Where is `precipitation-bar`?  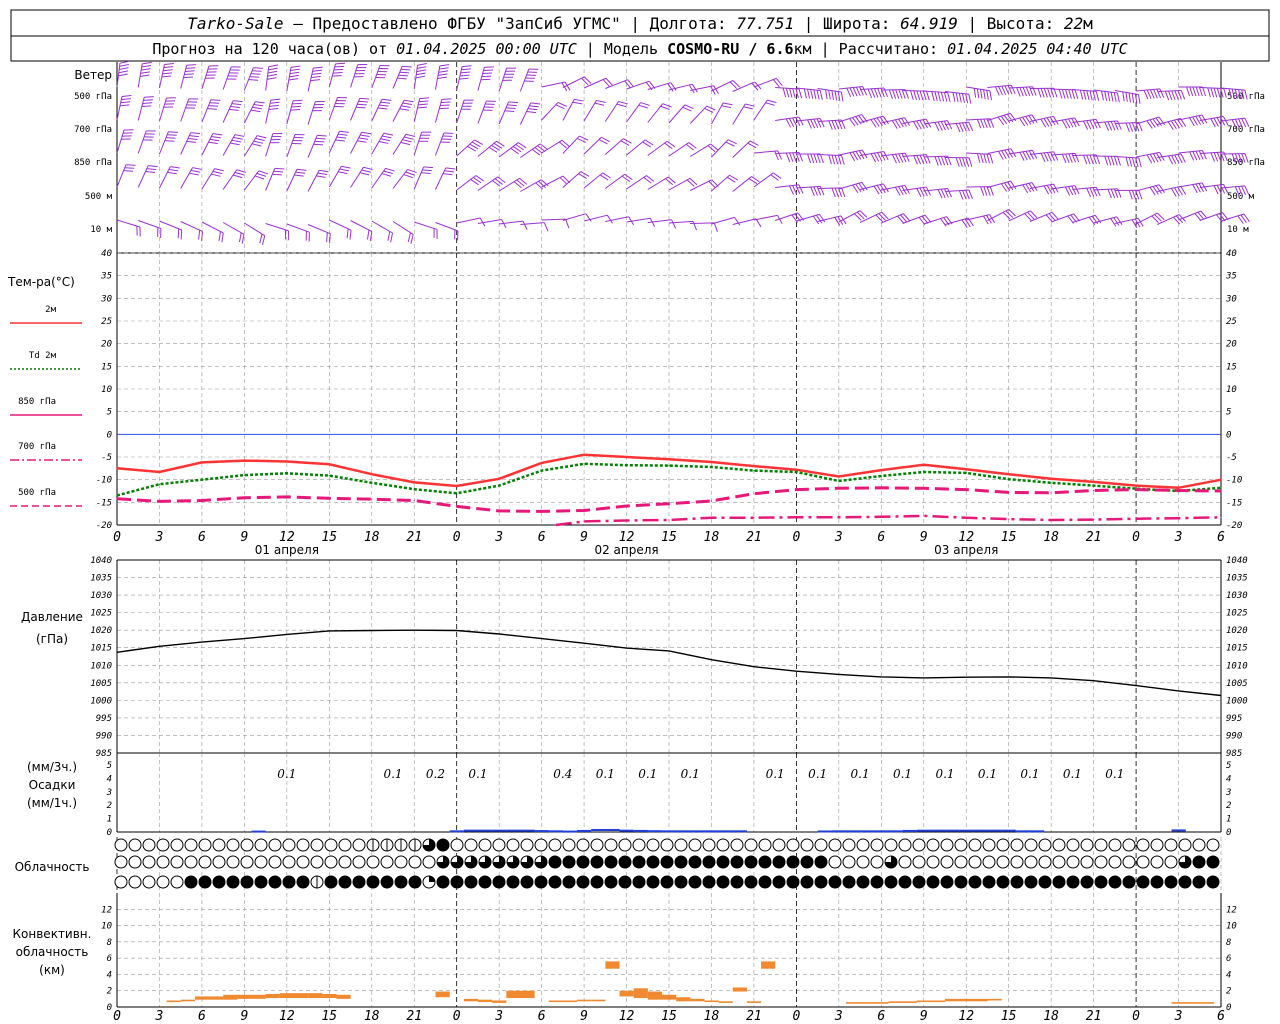
precipitation-bar is located at coordinates (1023, 831).